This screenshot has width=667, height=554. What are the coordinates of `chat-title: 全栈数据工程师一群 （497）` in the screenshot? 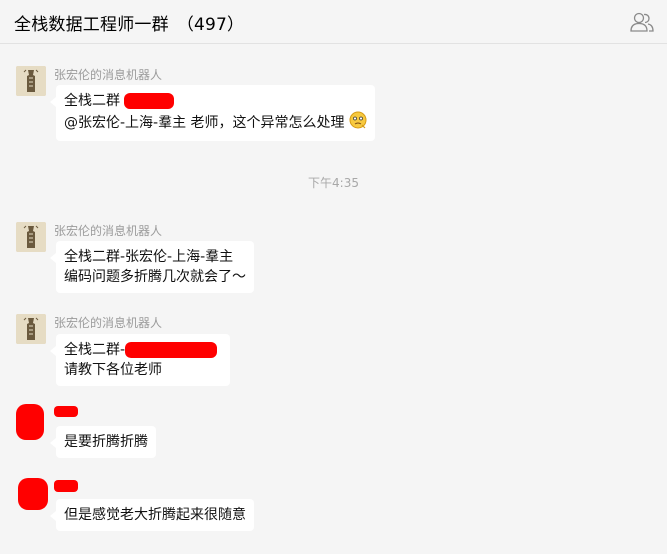 It's located at (129, 22).